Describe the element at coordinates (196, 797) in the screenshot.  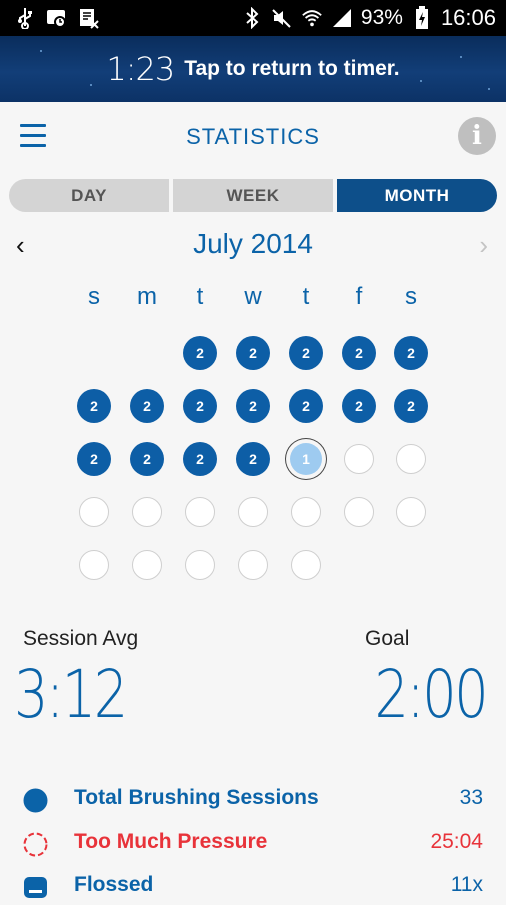
I see `legend-label: Total Brushing Sessions` at that location.